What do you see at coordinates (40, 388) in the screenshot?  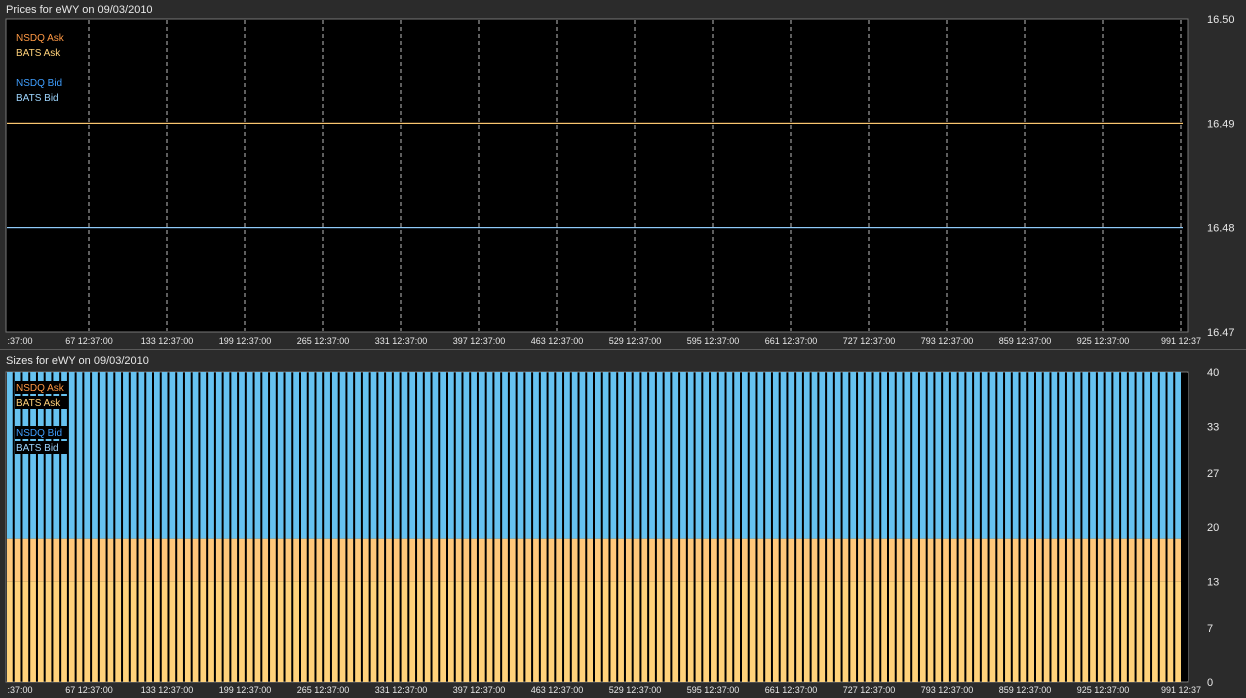 I see `sizes-legend-entry: NSDQ Ask` at bounding box center [40, 388].